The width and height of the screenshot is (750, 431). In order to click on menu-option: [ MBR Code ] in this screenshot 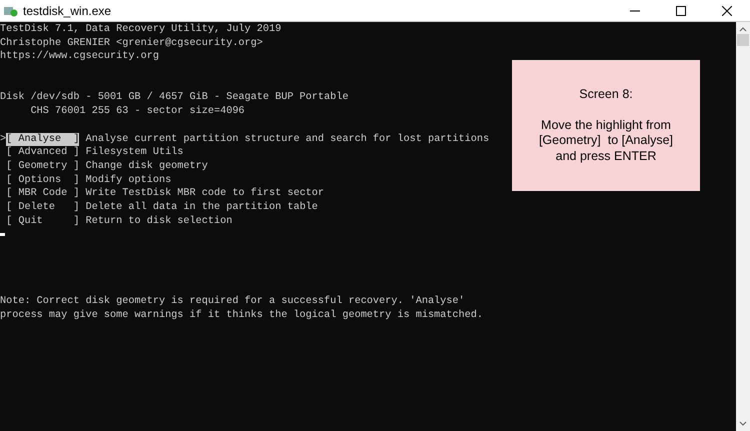, I will do `click(43, 194)`.